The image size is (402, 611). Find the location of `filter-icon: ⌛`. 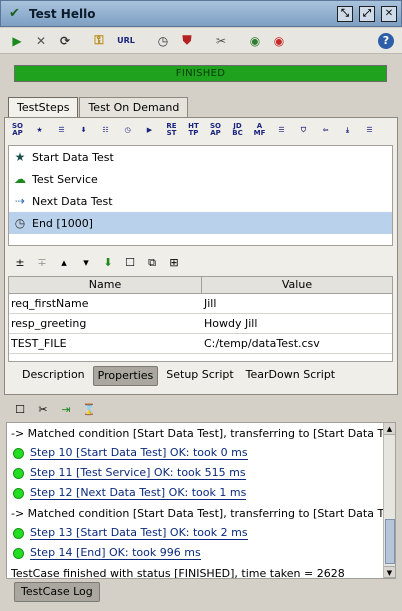

filter-icon: ⌛ is located at coordinates (89, 410).